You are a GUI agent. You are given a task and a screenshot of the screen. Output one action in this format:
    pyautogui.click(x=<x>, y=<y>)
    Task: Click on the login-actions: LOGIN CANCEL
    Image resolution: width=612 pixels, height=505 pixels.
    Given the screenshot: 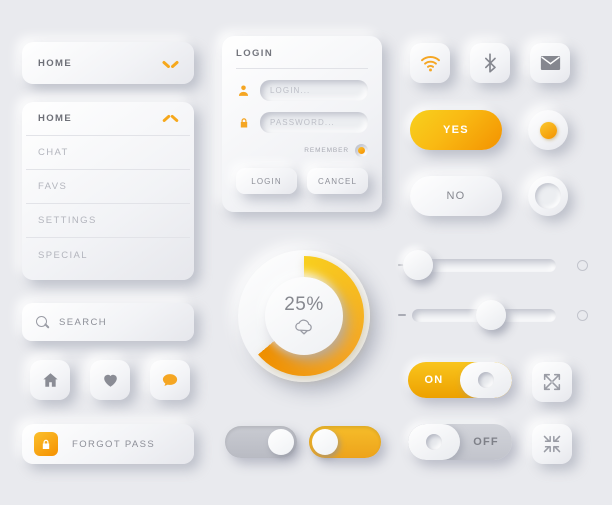 What is the action you would take?
    pyautogui.click(x=302, y=181)
    